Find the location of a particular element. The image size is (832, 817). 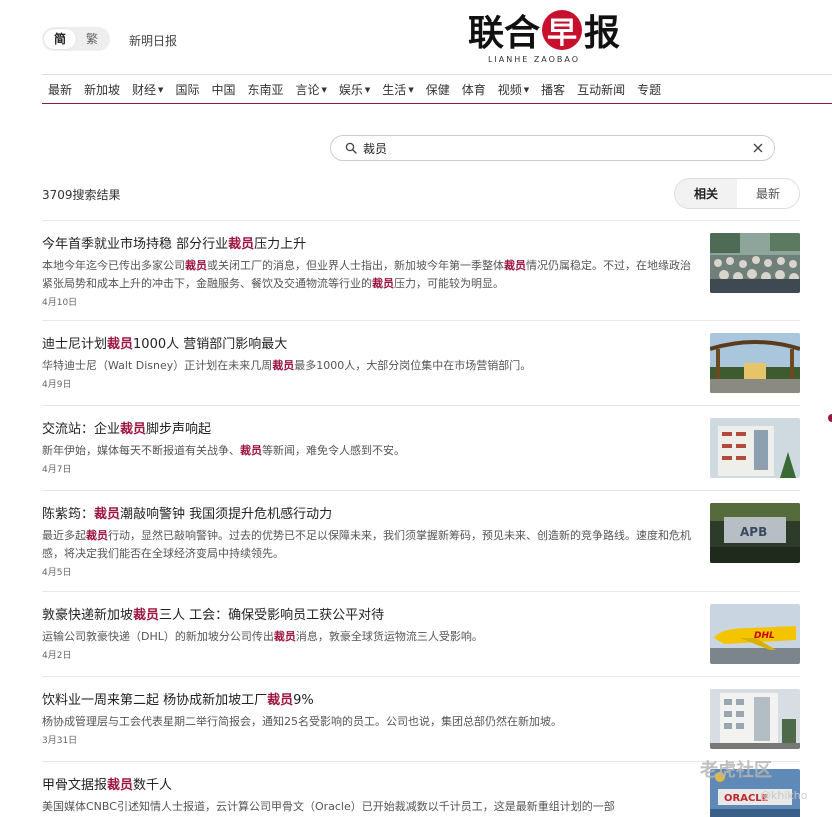

nav-item: 体育 is located at coordinates (474, 89).